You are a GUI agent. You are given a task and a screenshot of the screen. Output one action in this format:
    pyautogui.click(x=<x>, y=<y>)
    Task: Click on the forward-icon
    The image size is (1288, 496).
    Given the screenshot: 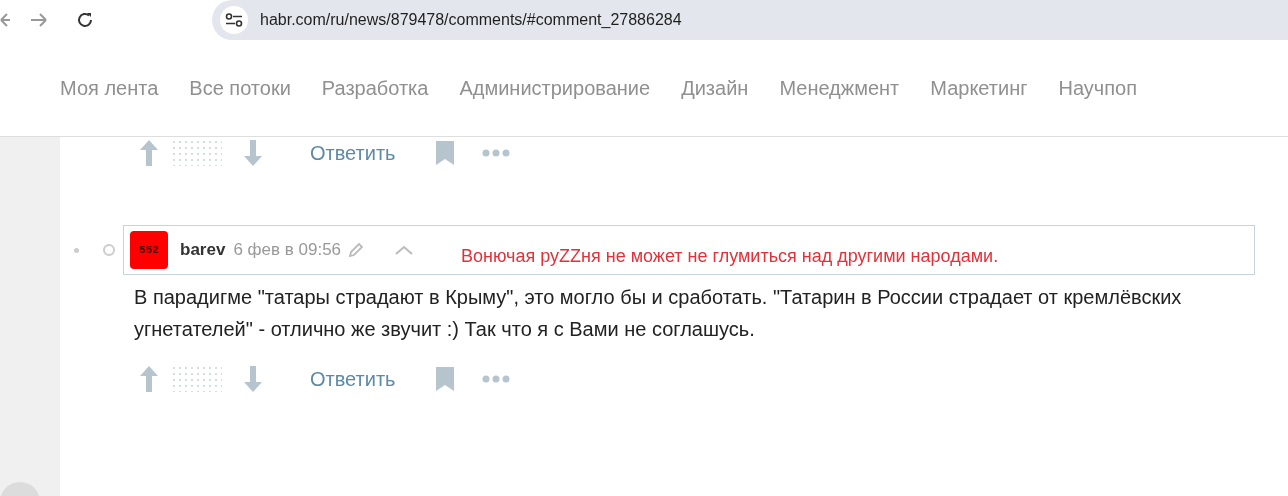 What is the action you would take?
    pyautogui.click(x=39, y=20)
    